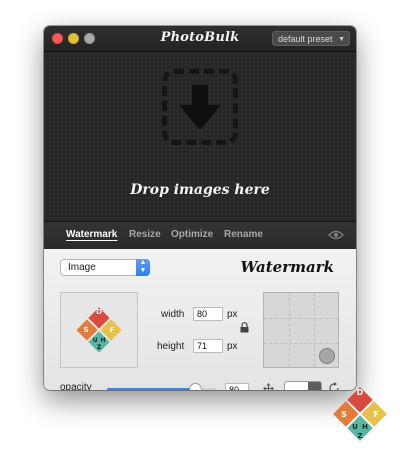  What do you see at coordinates (305, 39) in the screenshot?
I see `preset-label: default preset` at bounding box center [305, 39].